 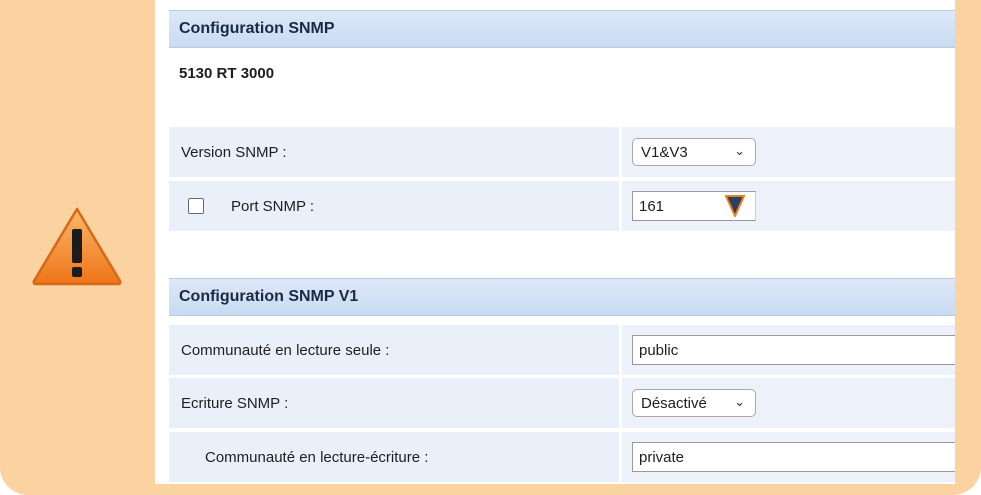 I want to click on row-rw-community: Communauté en lecture-écriture : private, so click(x=562, y=457).